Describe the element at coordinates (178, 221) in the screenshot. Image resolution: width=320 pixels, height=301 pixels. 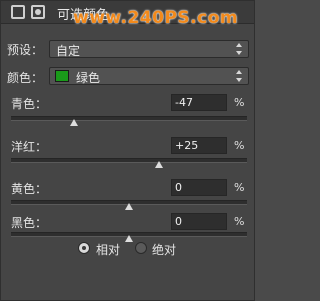
I see `black-value: 0` at that location.